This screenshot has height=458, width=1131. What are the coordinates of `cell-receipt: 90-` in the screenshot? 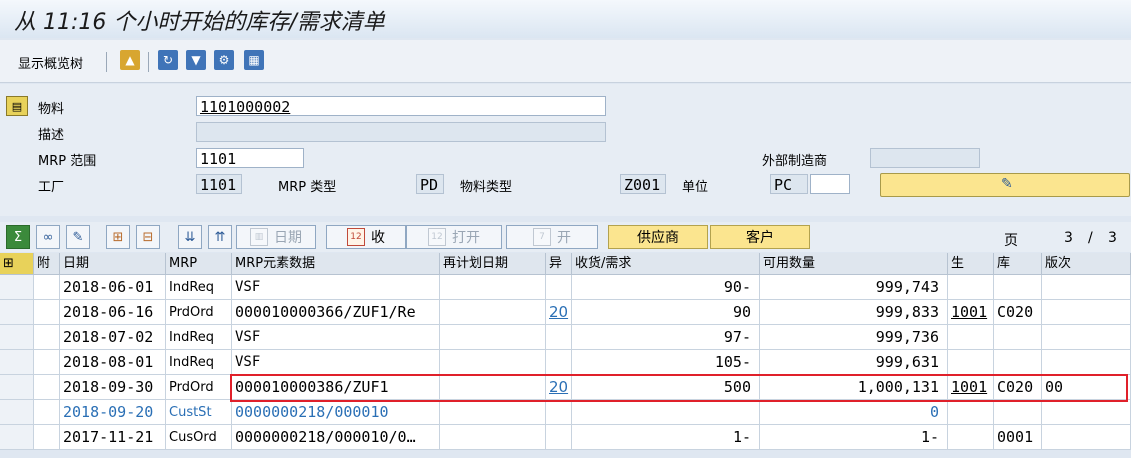 It's located at (666, 287).